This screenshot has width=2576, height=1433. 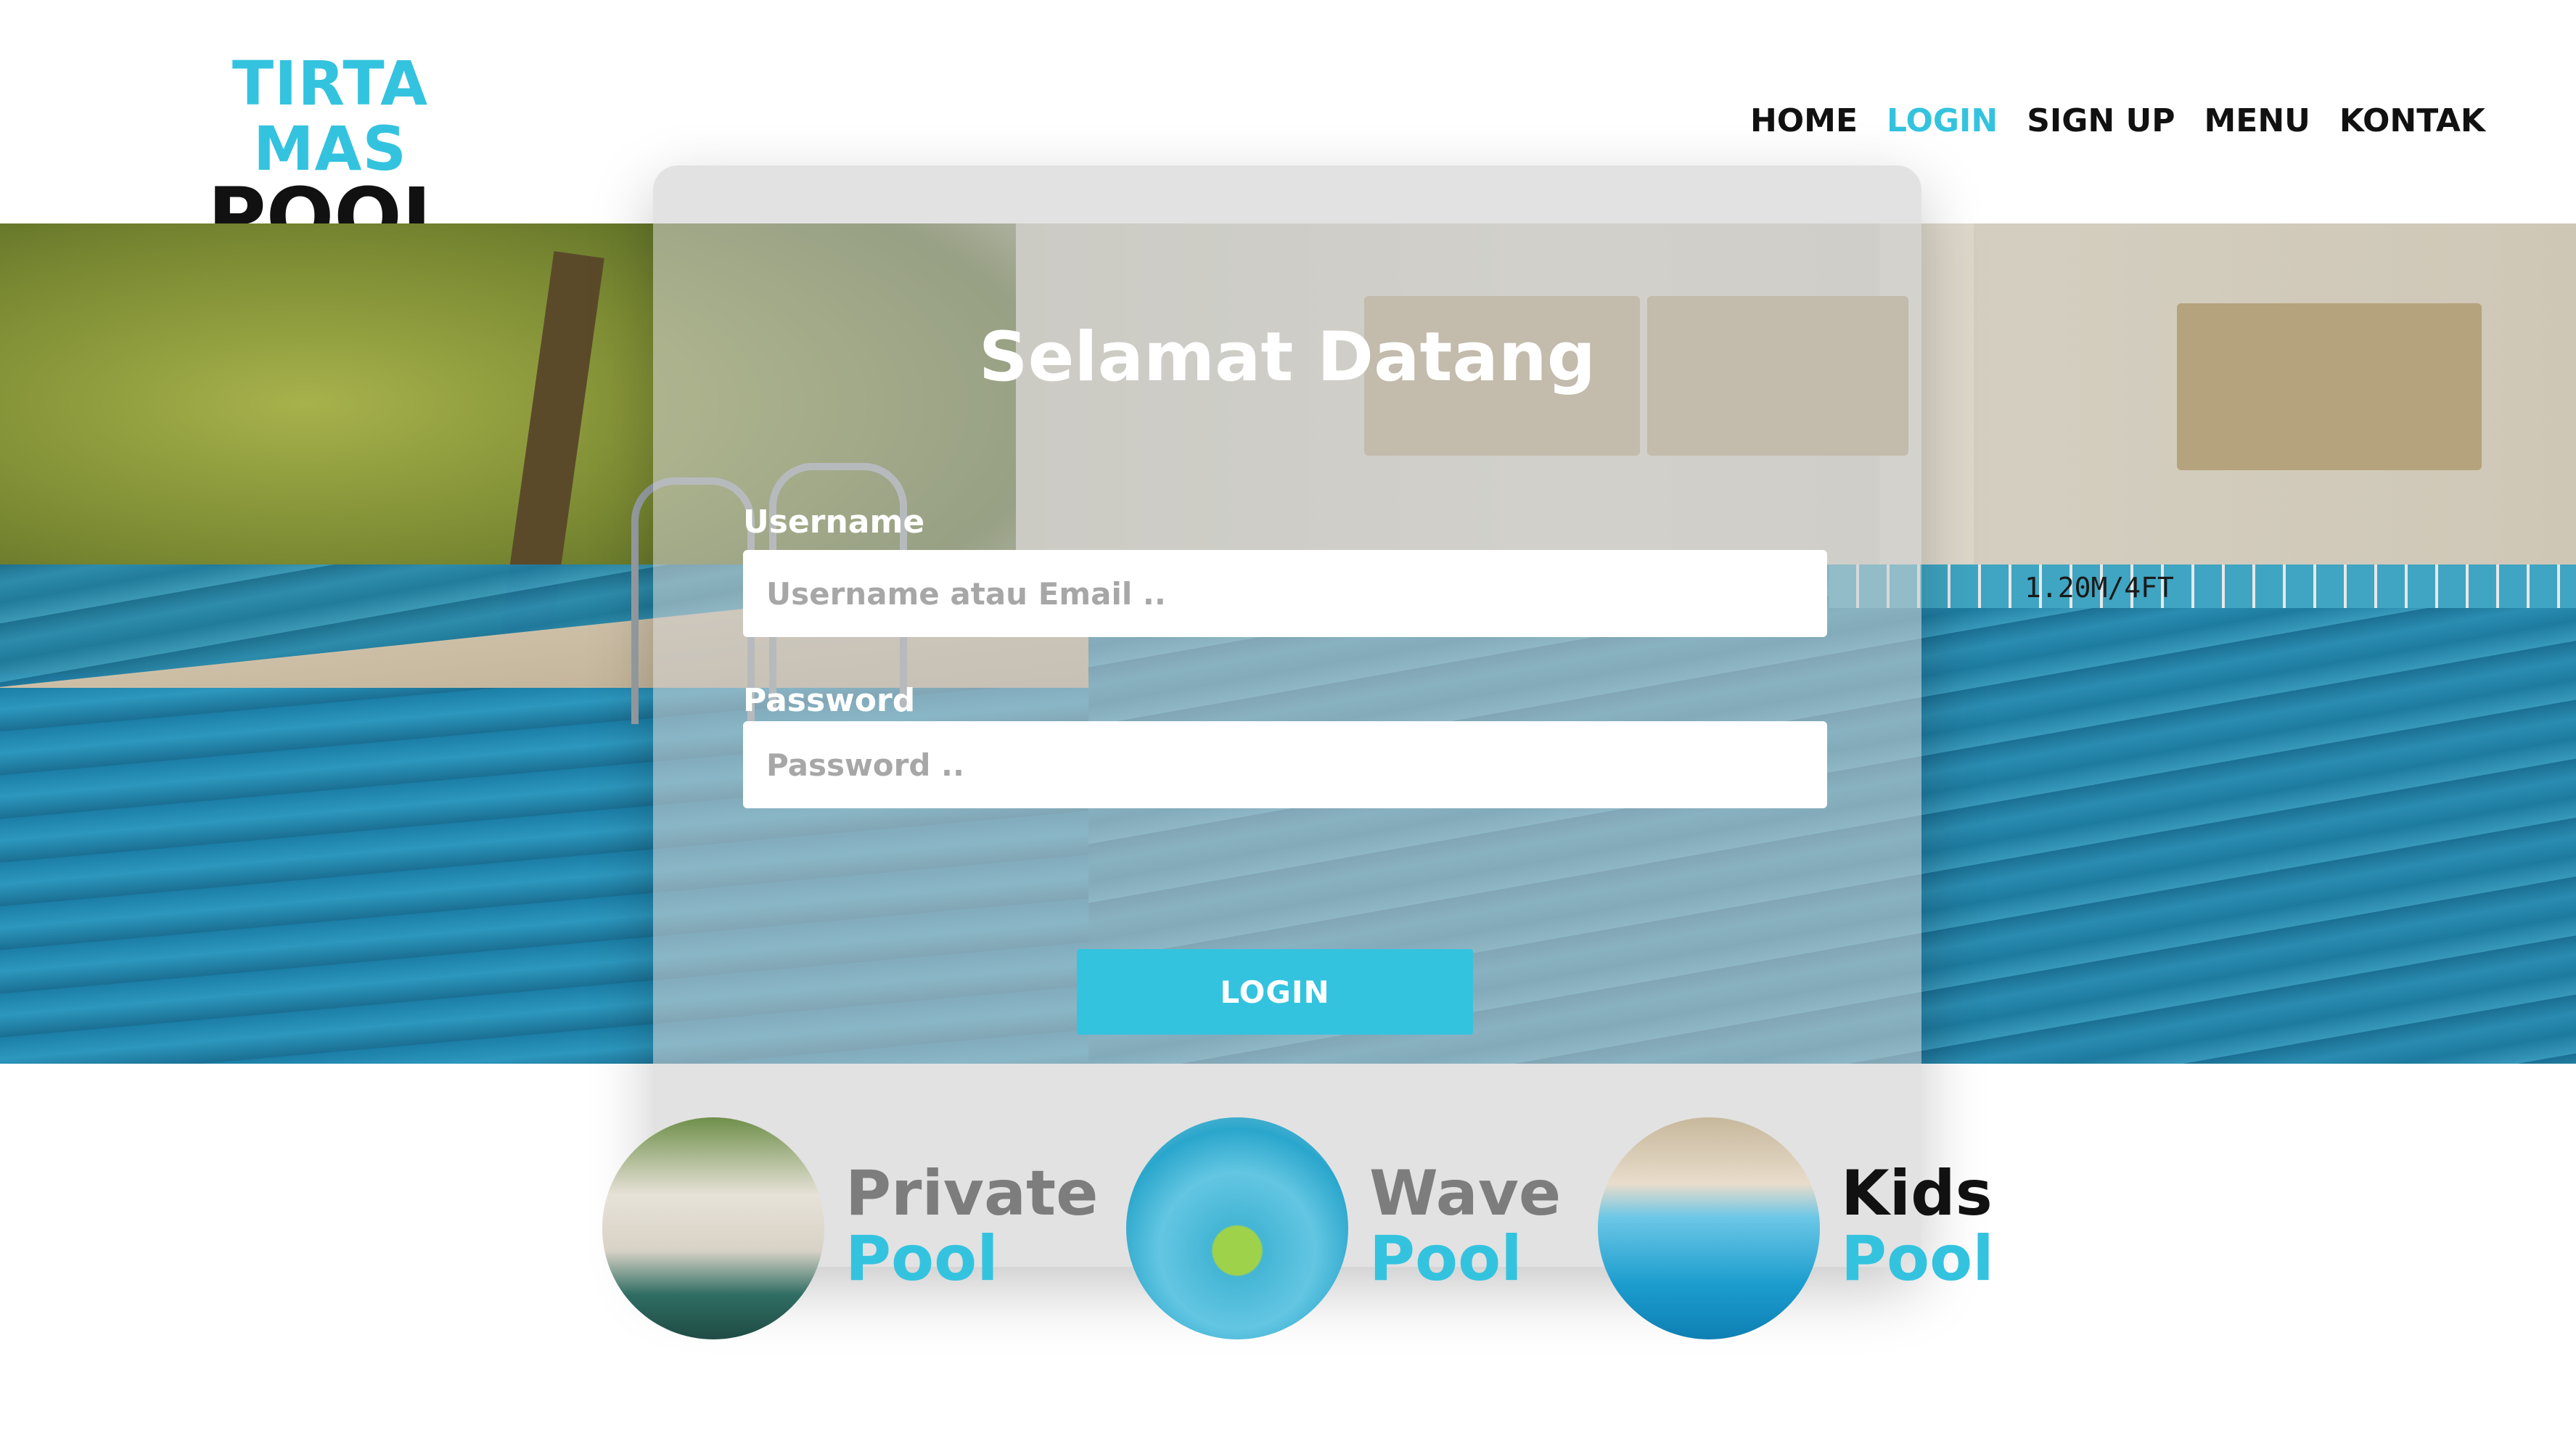 I want to click on hero-depth-sign: 1.20M/4FT, so click(x=2099, y=588).